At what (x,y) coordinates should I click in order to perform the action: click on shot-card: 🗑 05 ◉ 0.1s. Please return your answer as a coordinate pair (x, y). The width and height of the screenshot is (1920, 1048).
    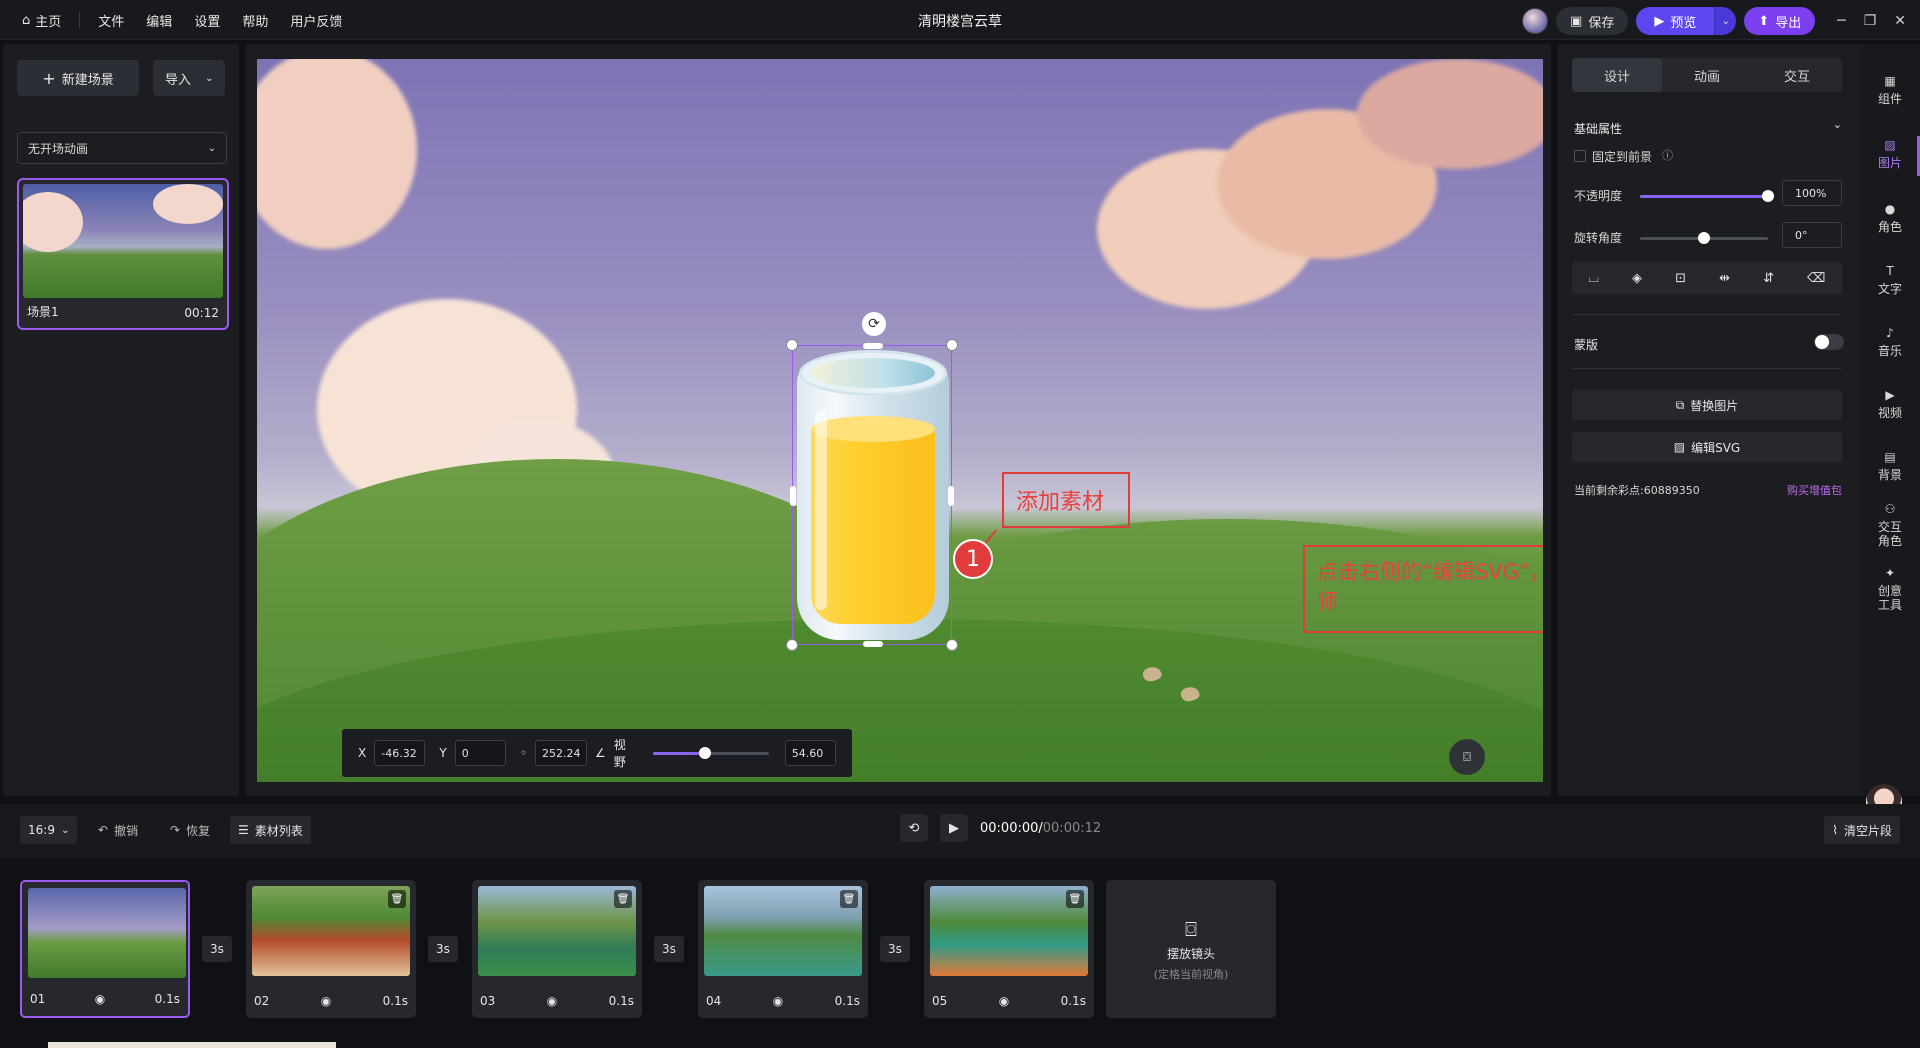
    Looking at the image, I should click on (1009, 949).